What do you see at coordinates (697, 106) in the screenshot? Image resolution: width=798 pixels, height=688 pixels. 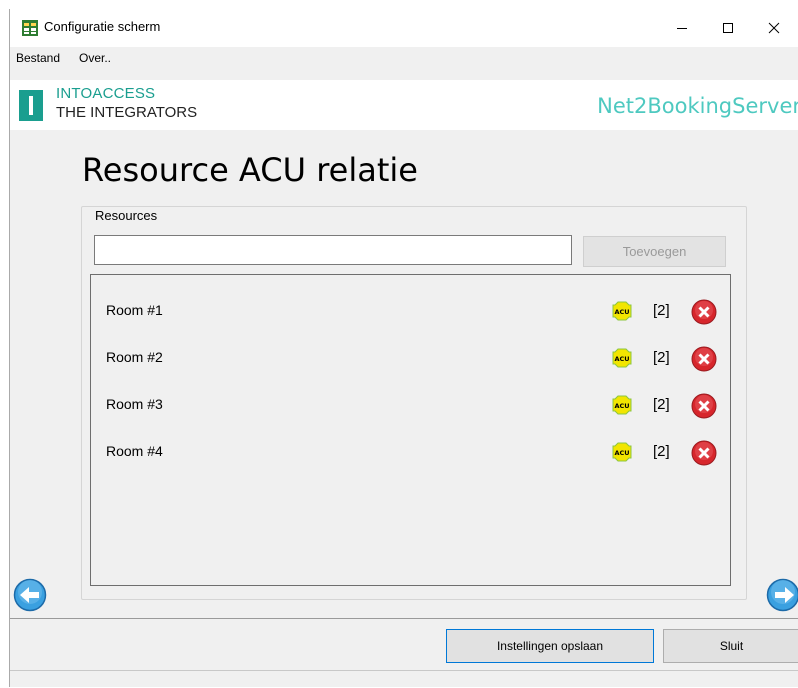 I see `product-name: Net2BookingServer` at bounding box center [697, 106].